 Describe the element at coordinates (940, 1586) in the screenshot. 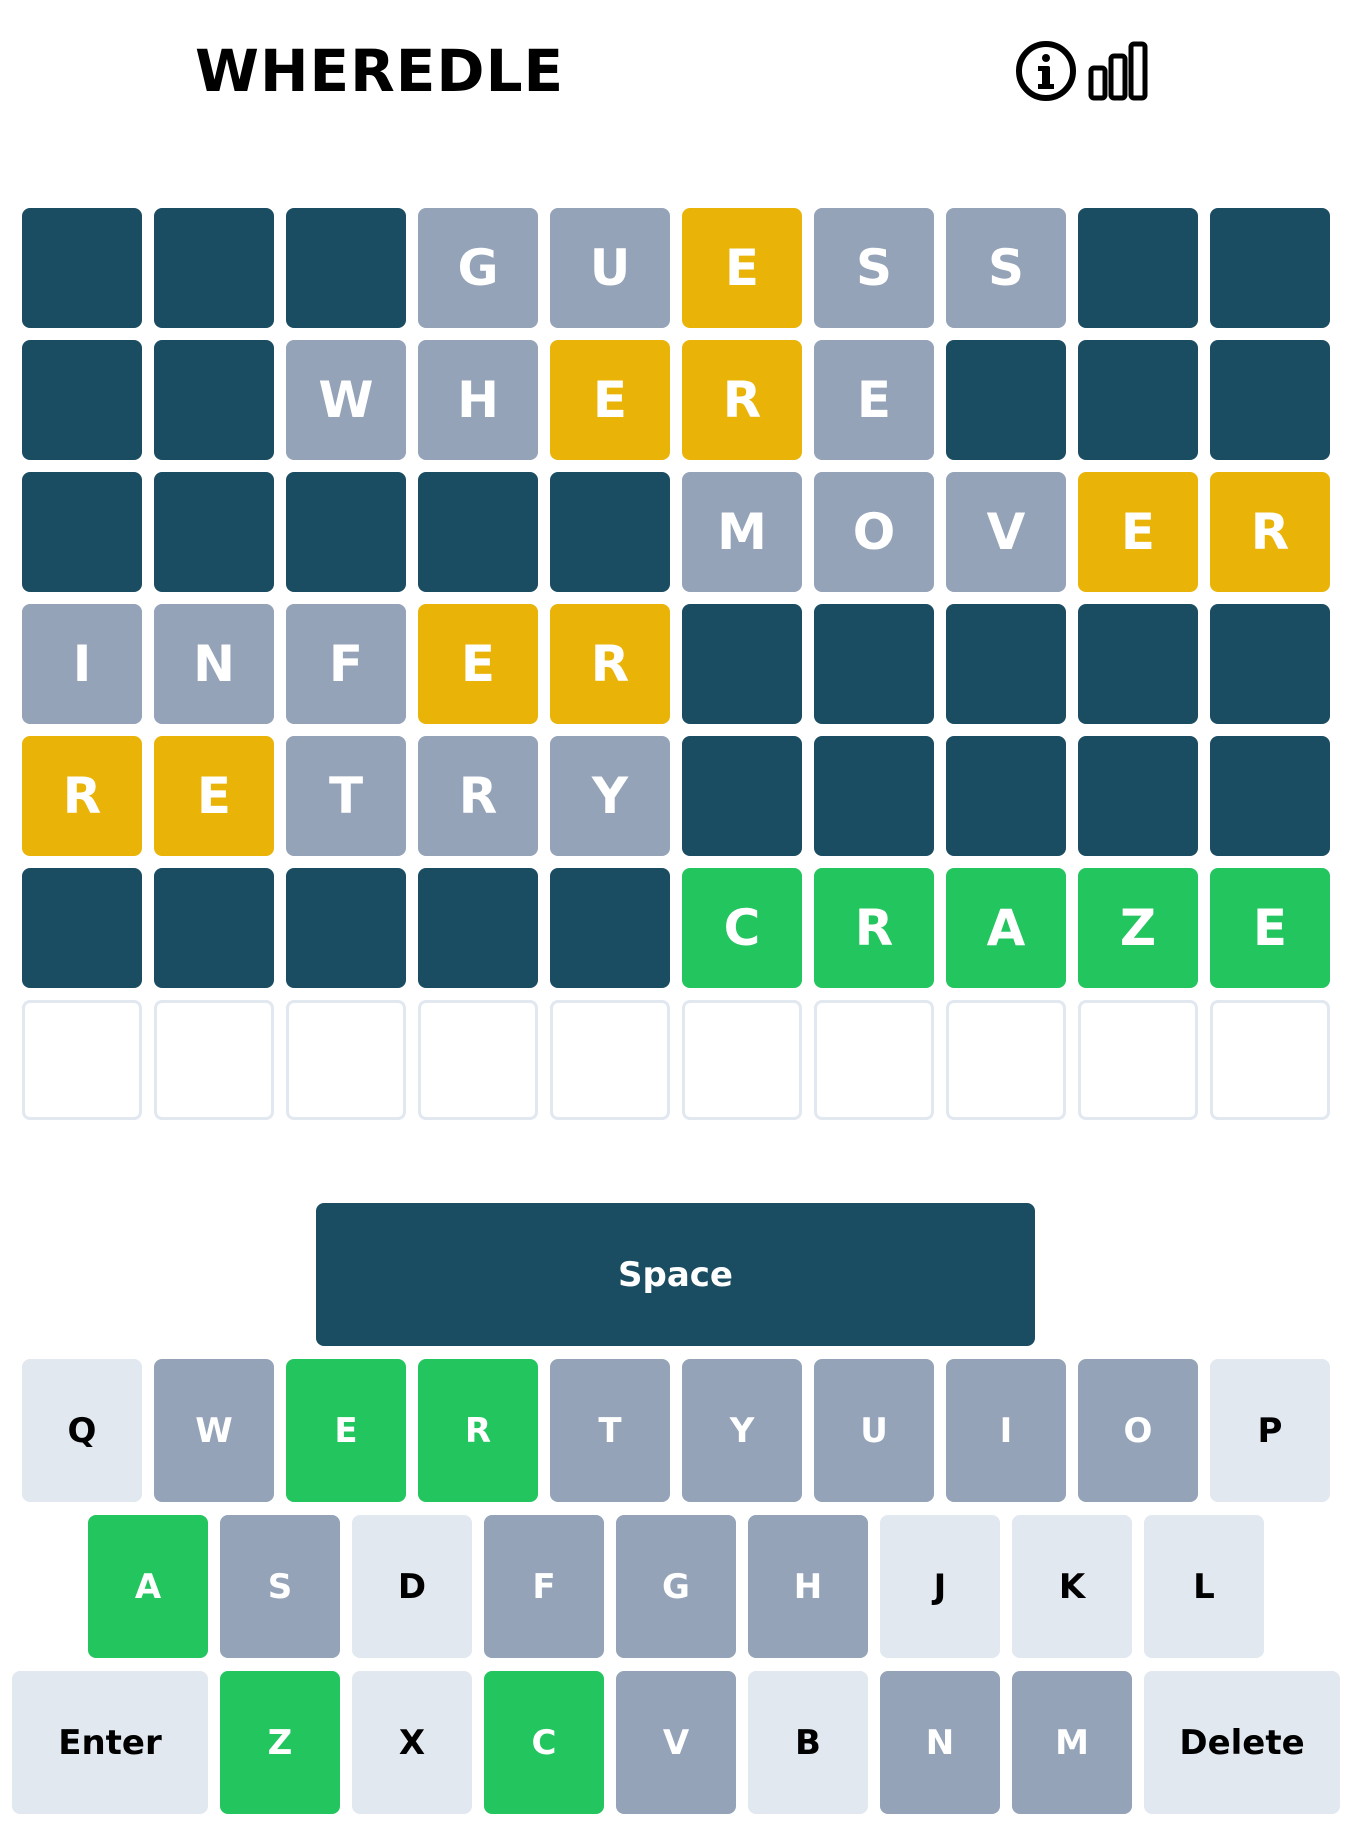

I see `key-j: J` at that location.